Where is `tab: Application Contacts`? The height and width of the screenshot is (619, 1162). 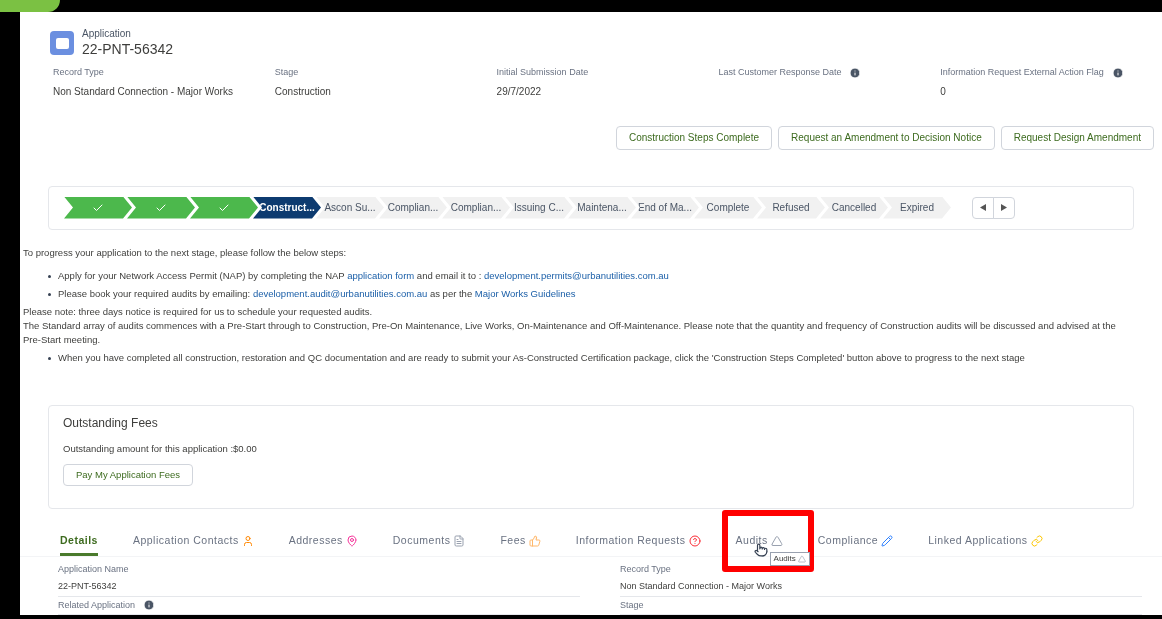 tab: Application Contacts is located at coordinates (193, 542).